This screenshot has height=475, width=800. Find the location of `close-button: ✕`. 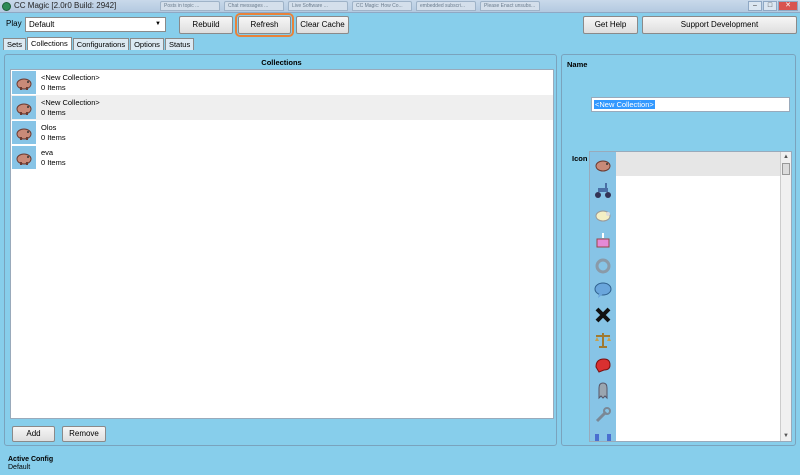

close-button: ✕ is located at coordinates (788, 6).